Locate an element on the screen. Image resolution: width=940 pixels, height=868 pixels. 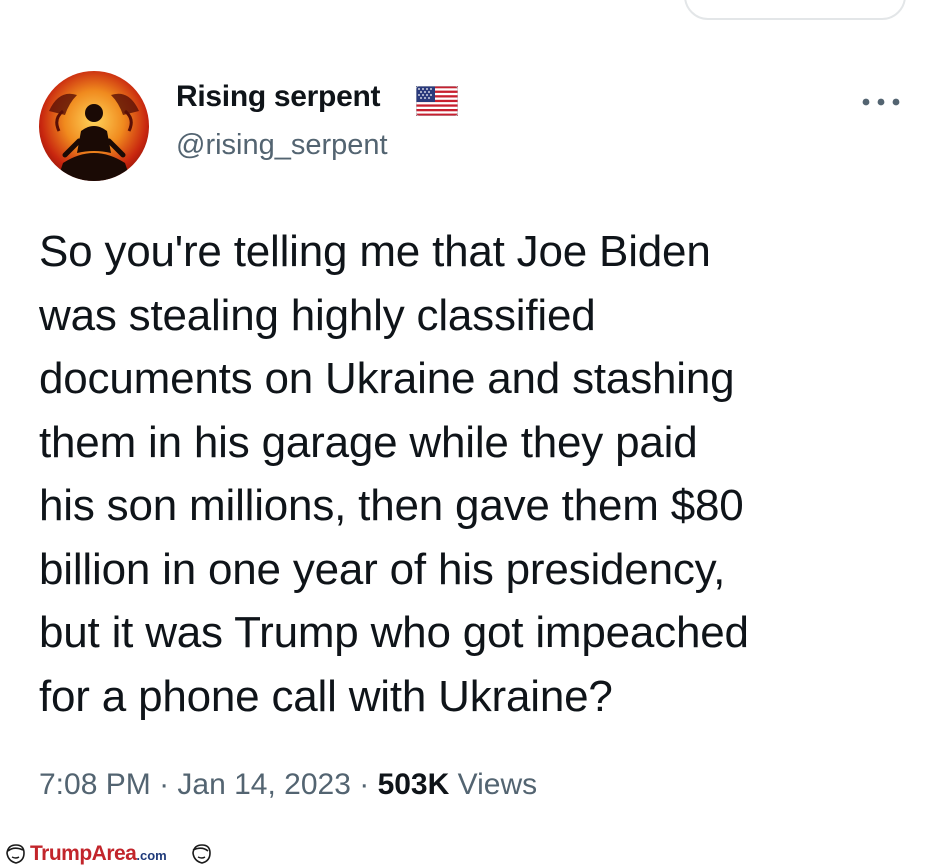
tweet-line: So you're telling me that Joe Biden is located at coordinates (375, 251).